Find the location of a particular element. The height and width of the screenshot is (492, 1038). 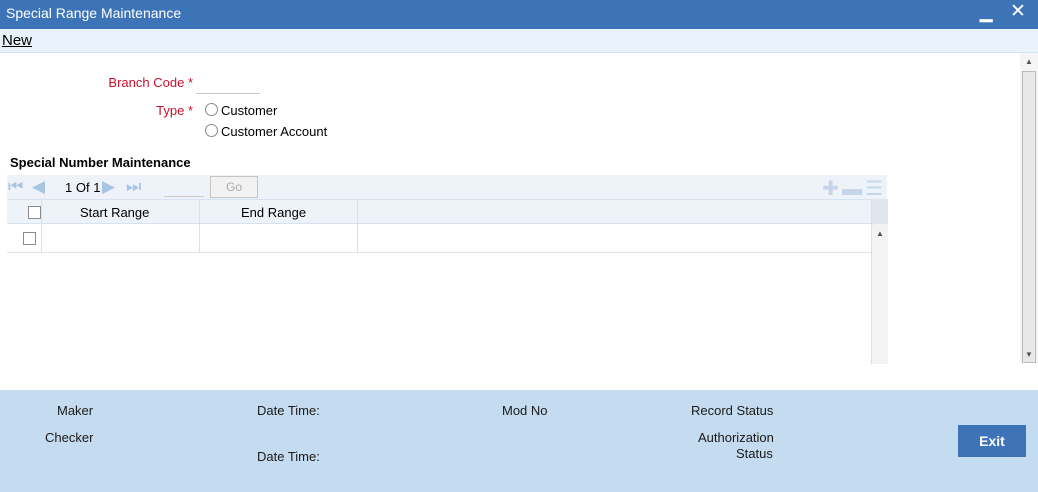

window-titlebar: Special Range Maintenance ▁ ✕ is located at coordinates (519, 14).